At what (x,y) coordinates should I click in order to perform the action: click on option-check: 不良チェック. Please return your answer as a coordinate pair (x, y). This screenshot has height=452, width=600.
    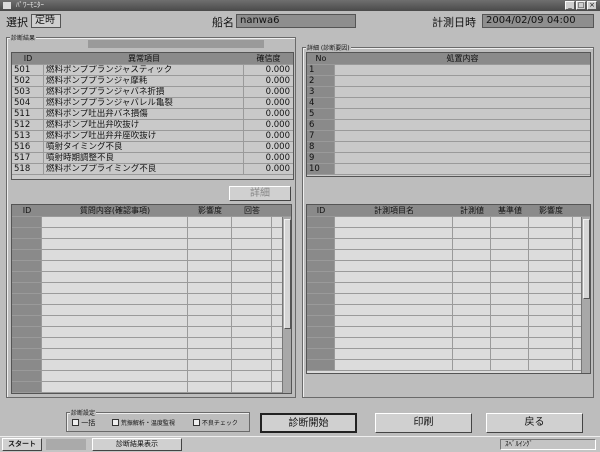
    Looking at the image, I should click on (215, 423).